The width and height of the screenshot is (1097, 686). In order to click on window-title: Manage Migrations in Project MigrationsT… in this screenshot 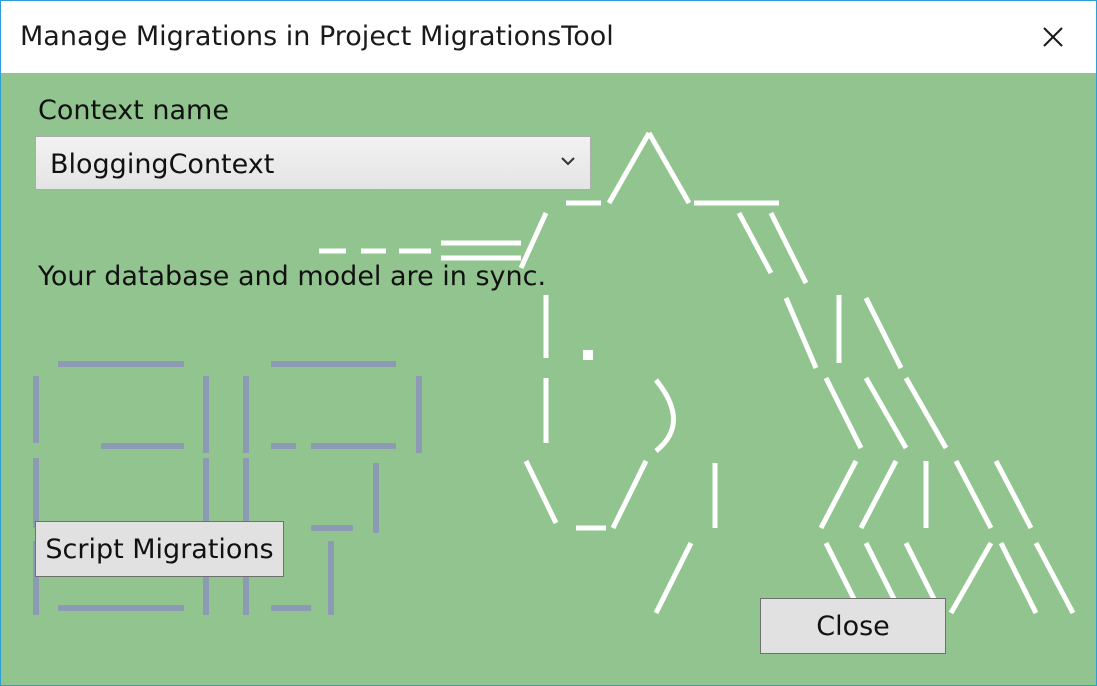, I will do `click(317, 36)`.